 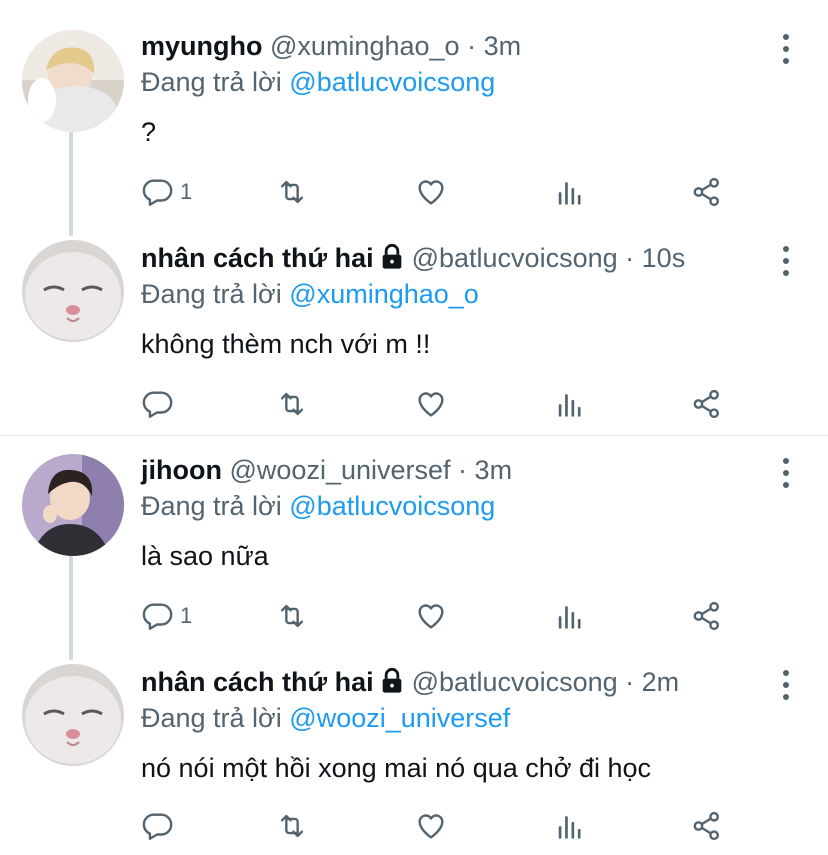 What do you see at coordinates (399, 718) in the screenshot?
I see `mention-link: @woozi_universef` at bounding box center [399, 718].